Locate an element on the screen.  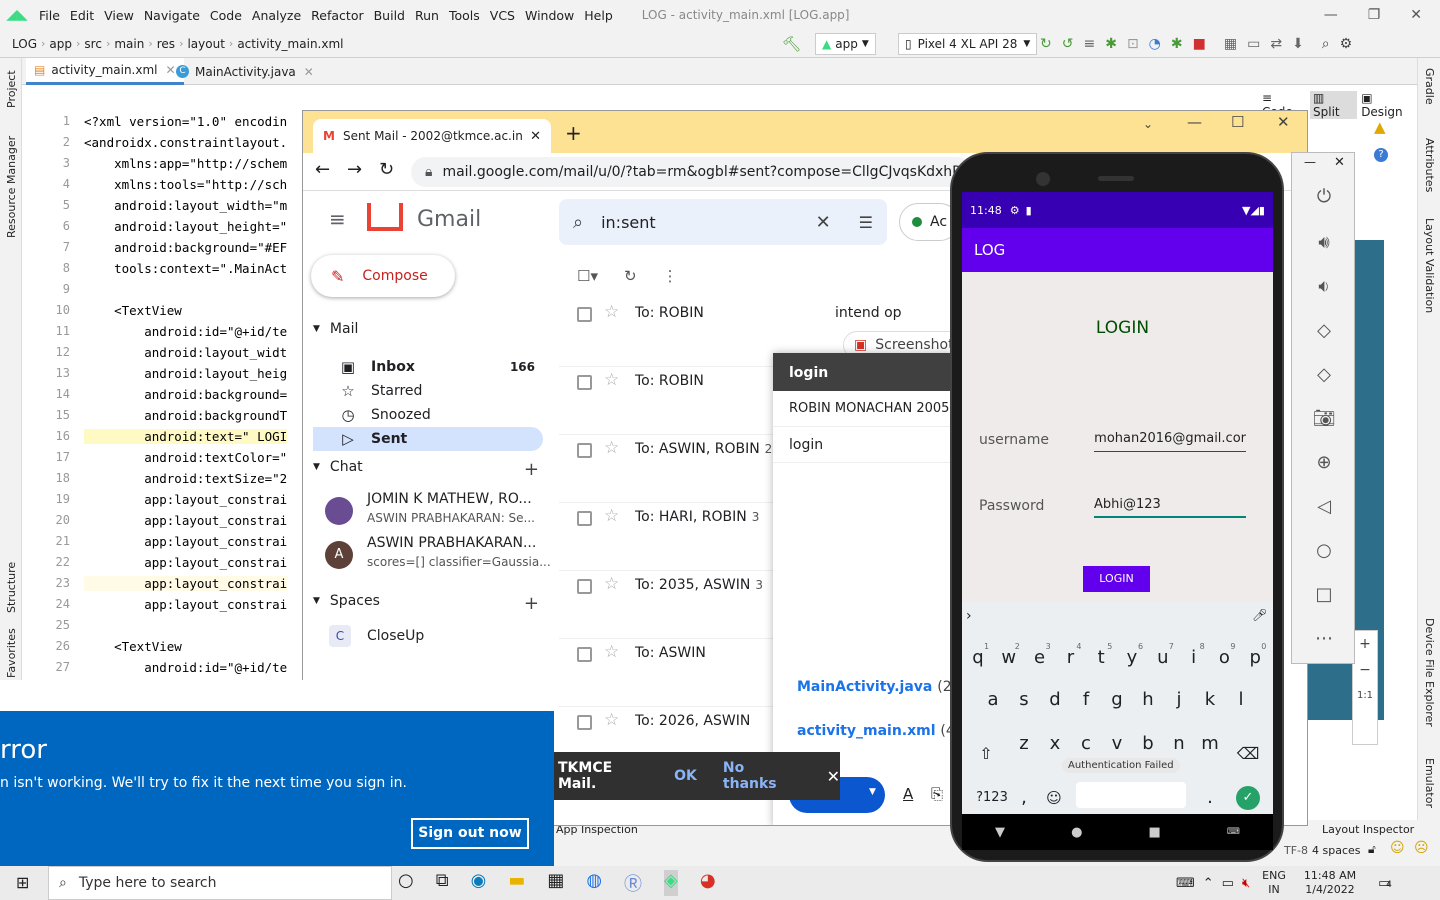
browser-tab: M Sent Mail - 2002@tkmce.ac.in - T ✕ is located at coordinates (432, 136).